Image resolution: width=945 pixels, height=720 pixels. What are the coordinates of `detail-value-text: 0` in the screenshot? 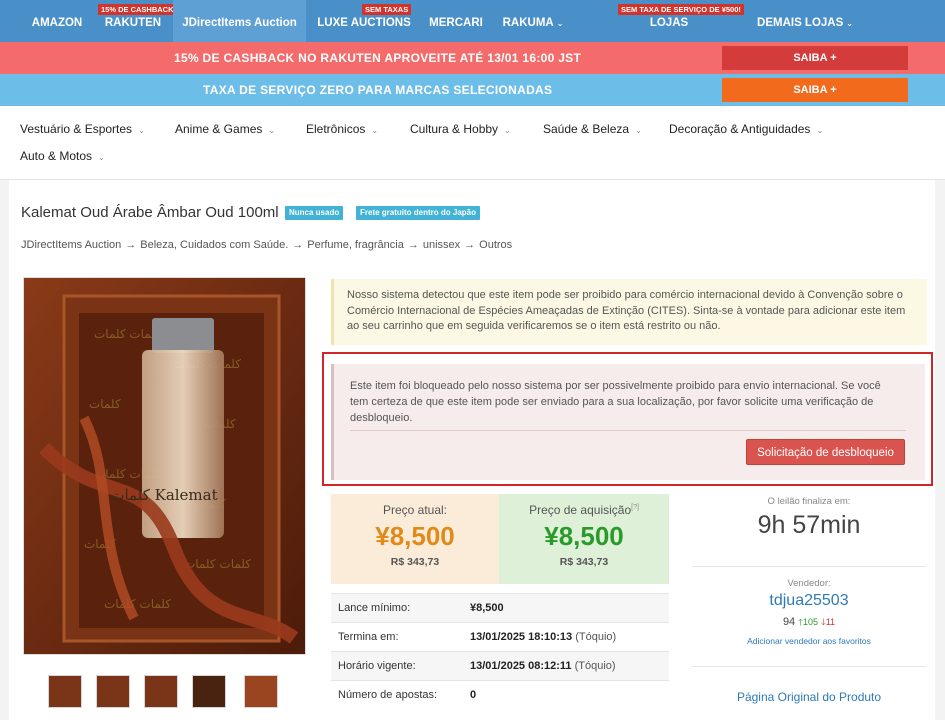 It's located at (473, 695).